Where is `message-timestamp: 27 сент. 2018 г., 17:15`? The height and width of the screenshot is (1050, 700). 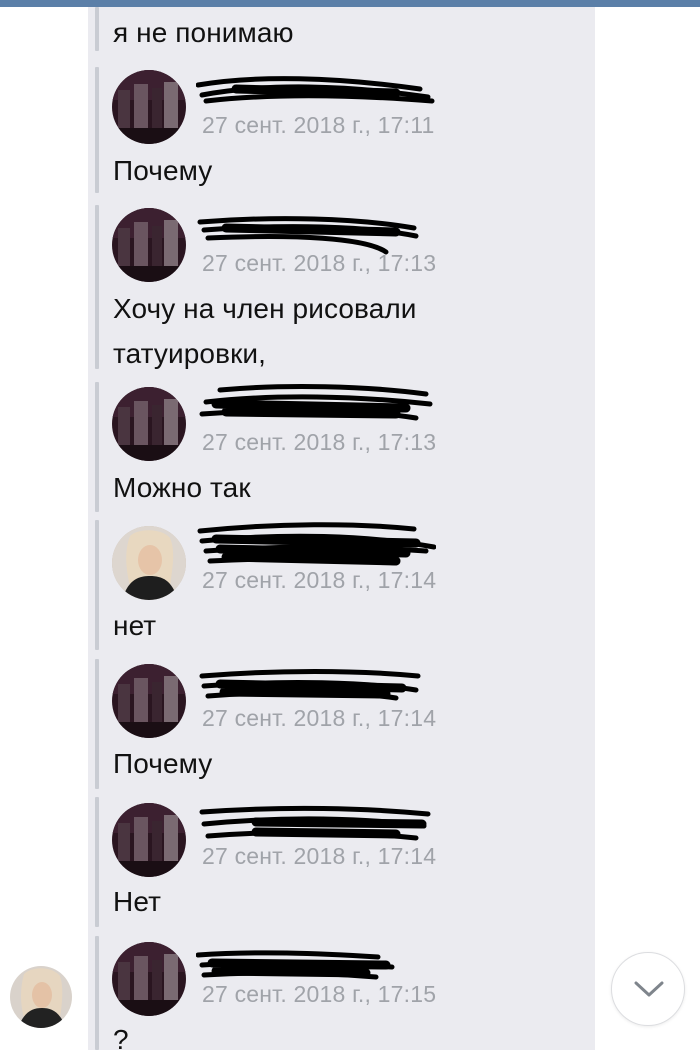 message-timestamp: 27 сент. 2018 г., 17:15 is located at coordinates (319, 994).